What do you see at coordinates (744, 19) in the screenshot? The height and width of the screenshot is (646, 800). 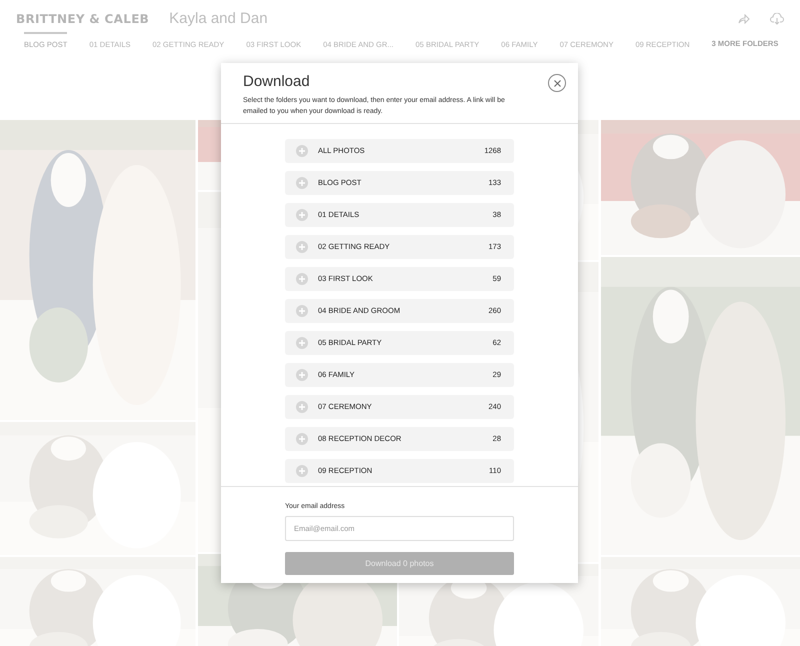 I see `share-icon` at bounding box center [744, 19].